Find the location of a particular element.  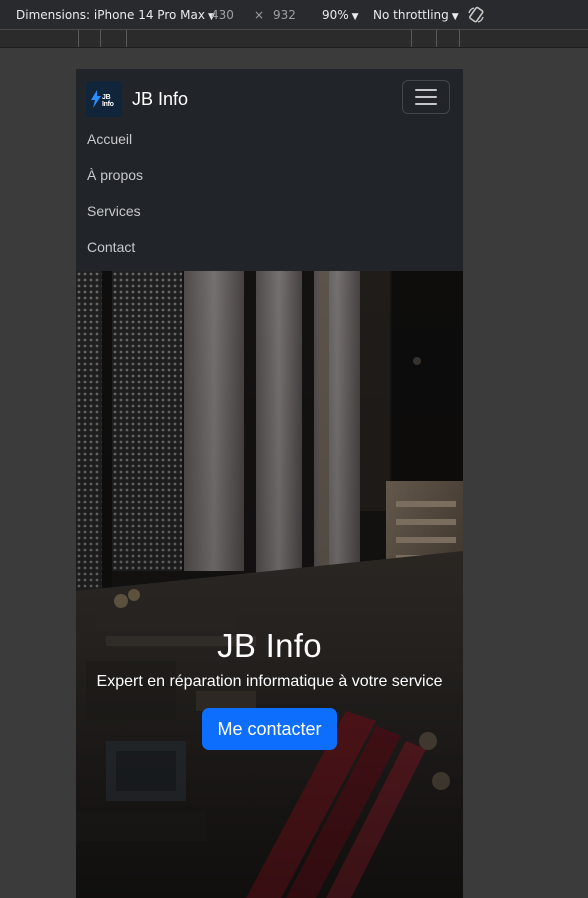

height-input: 932 is located at coordinates (284, 15).